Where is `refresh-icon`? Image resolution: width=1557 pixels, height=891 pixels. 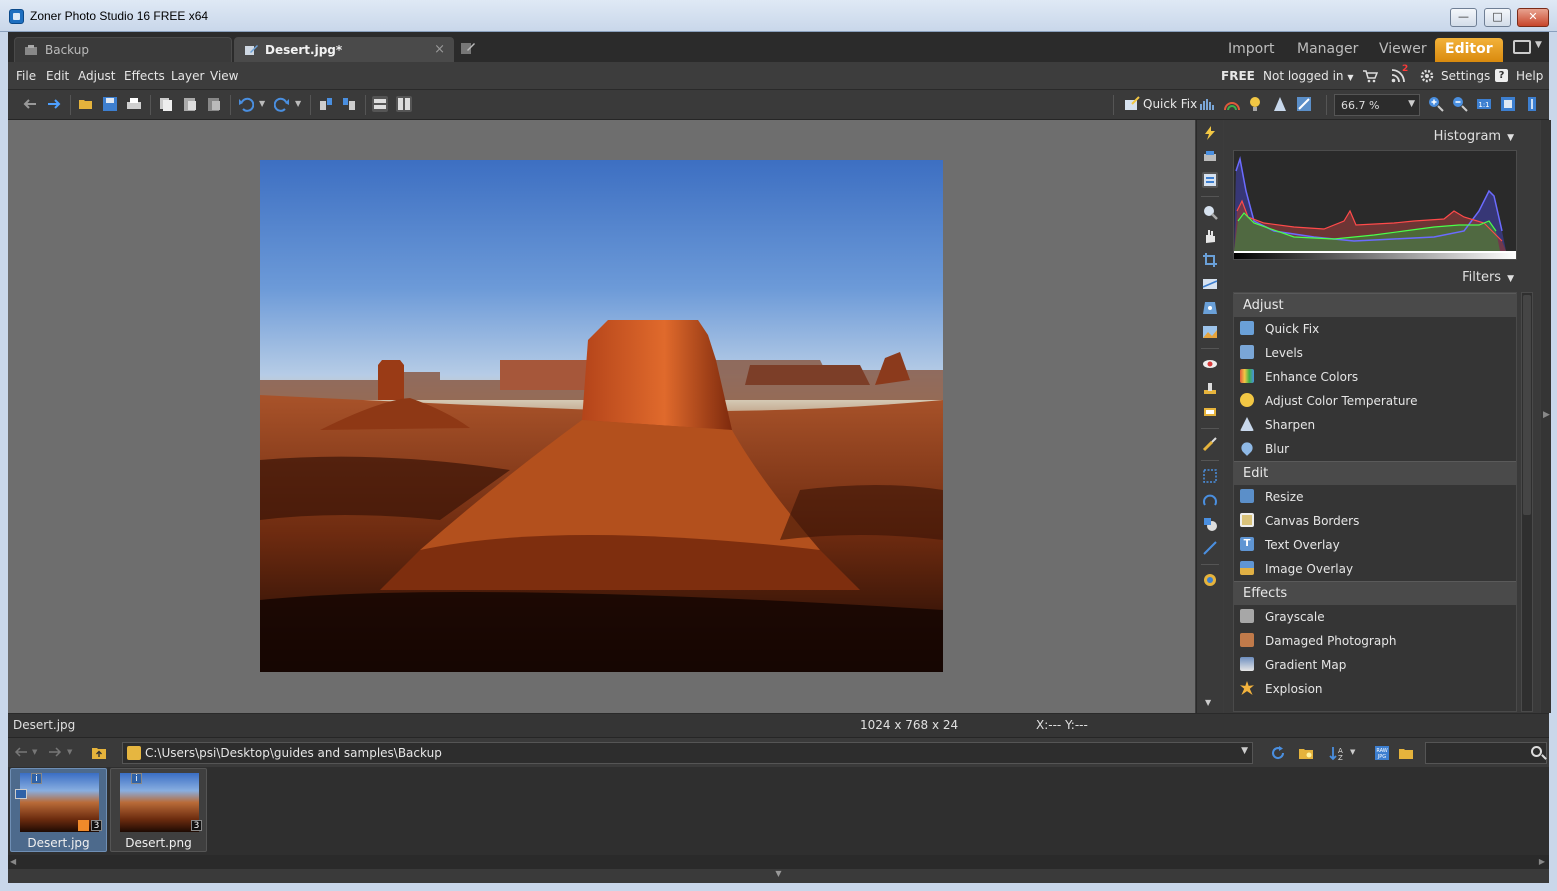 refresh-icon is located at coordinates (1278, 753).